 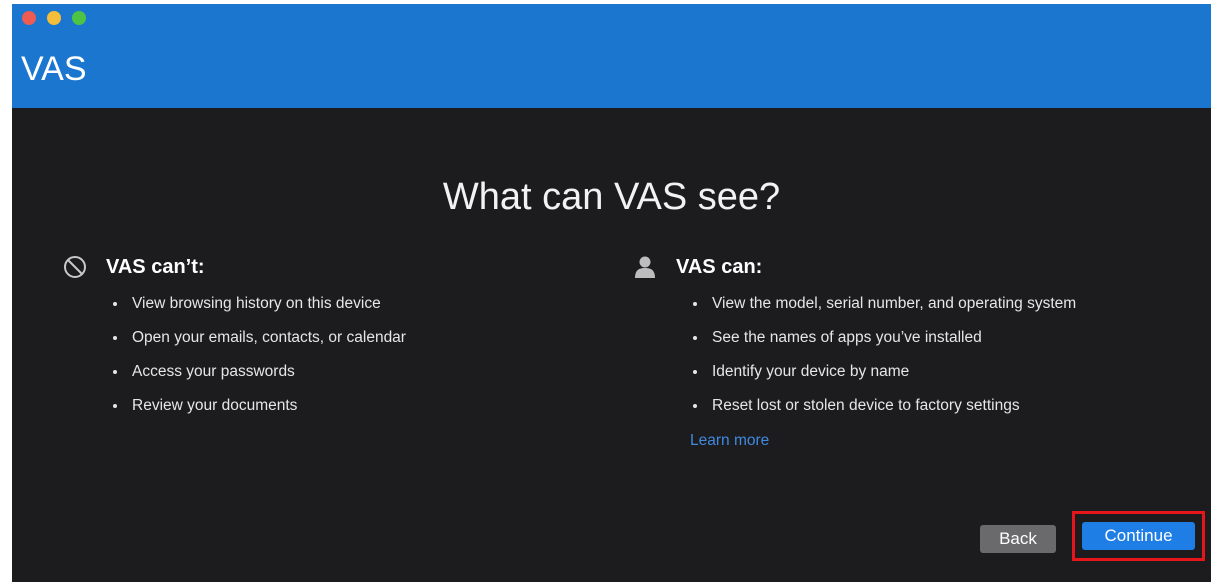 What do you see at coordinates (79, 18) in the screenshot?
I see `zoom-window-button` at bounding box center [79, 18].